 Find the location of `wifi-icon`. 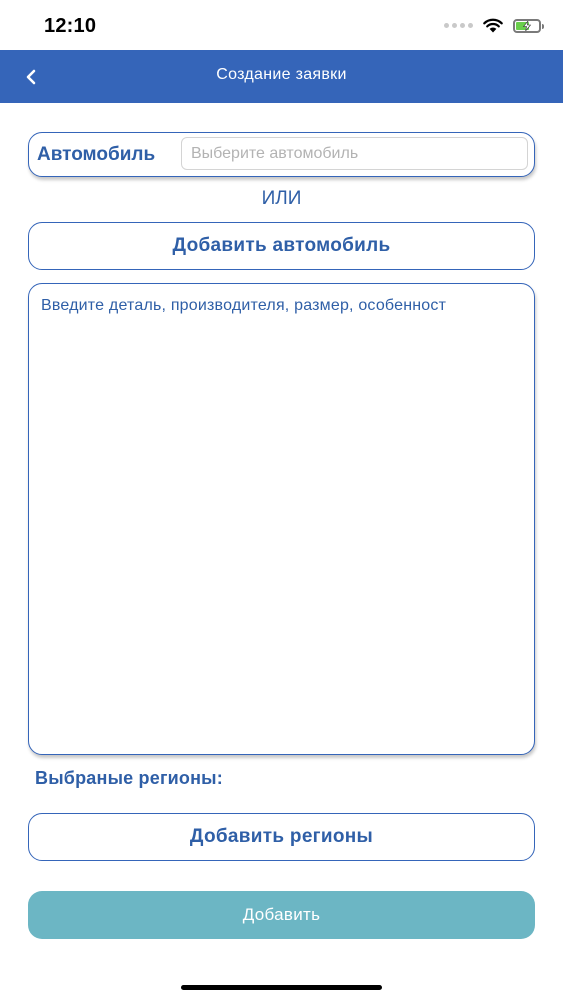

wifi-icon is located at coordinates (493, 25).